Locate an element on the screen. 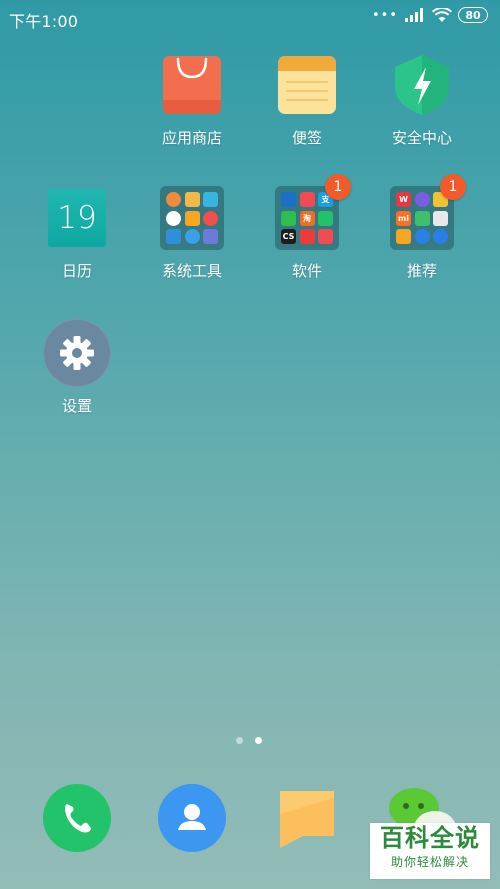 Image resolution: width=500 pixels, height=889 pixels. browser-icon is located at coordinates (422, 236).